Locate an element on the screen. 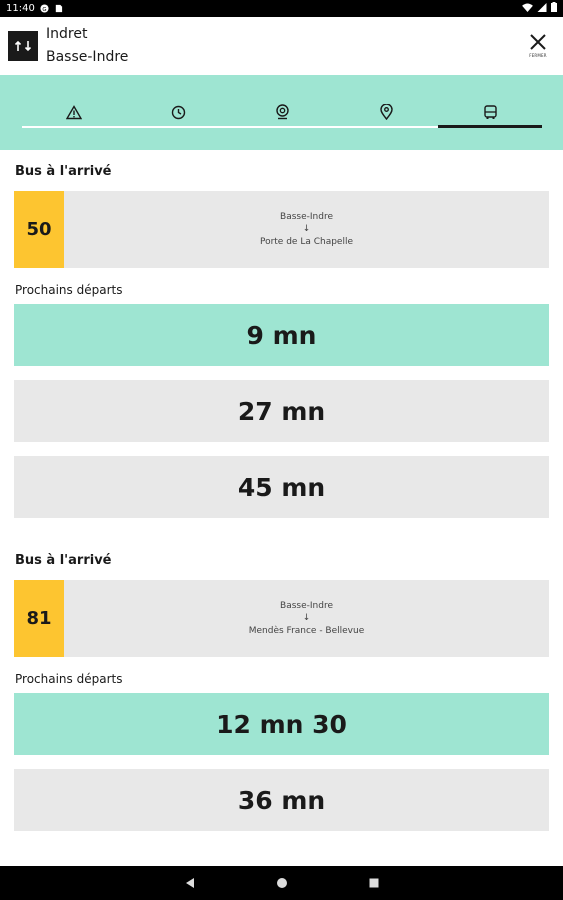 This screenshot has width=563, height=900. line-number-badge: 81 is located at coordinates (39, 618).